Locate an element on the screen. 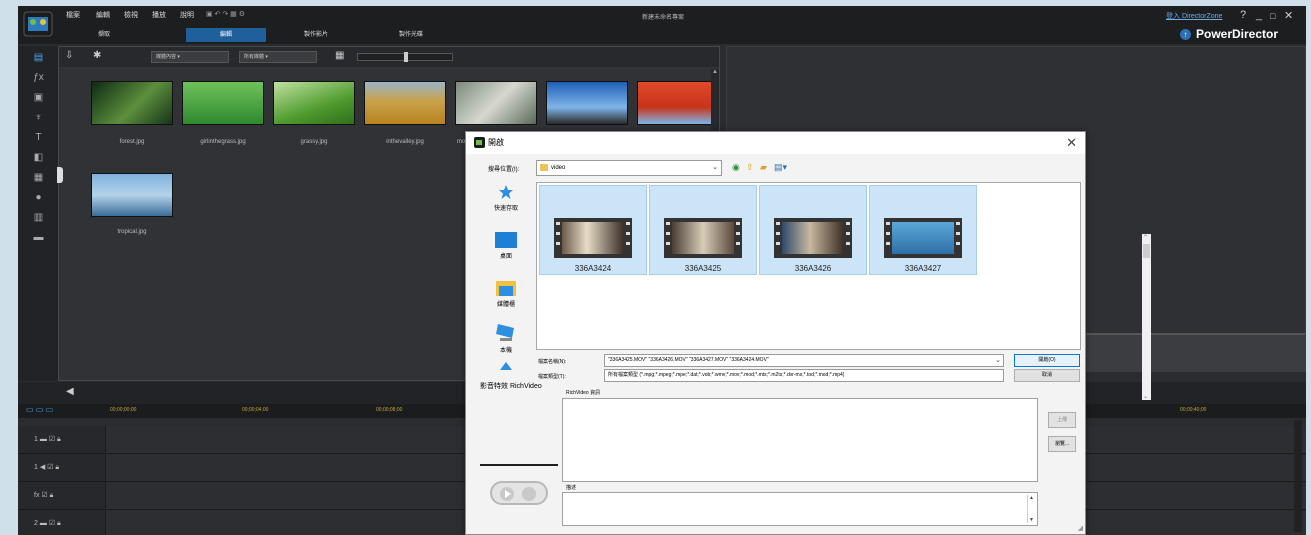 This screenshot has width=1311, height=535. brand-name: PowerDirector is located at coordinates (1237, 34).